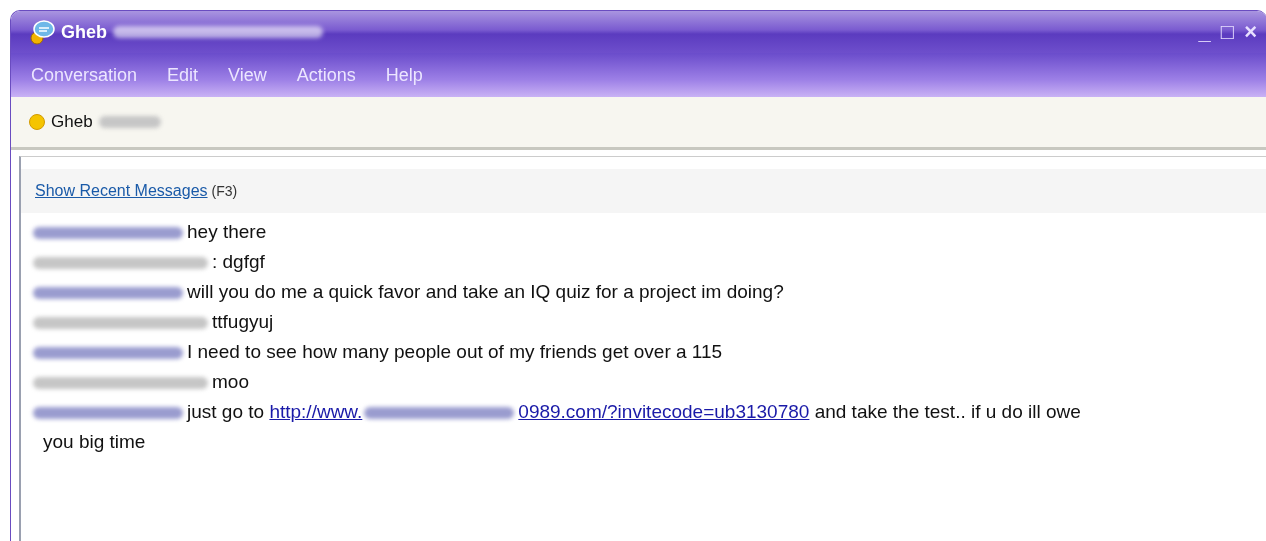  Describe the element at coordinates (42, 32) in the screenshot. I see `chat-bubble-icon` at that location.